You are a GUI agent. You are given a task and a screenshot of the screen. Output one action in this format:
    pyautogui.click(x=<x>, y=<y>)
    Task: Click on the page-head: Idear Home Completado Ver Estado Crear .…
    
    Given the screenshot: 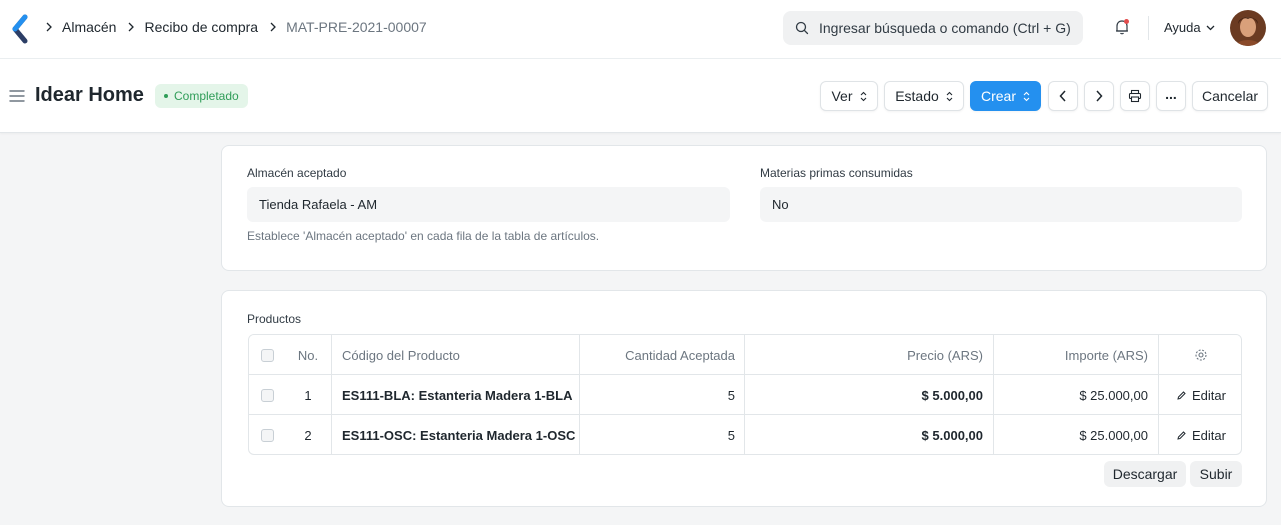 What is the action you would take?
    pyautogui.click(x=640, y=96)
    